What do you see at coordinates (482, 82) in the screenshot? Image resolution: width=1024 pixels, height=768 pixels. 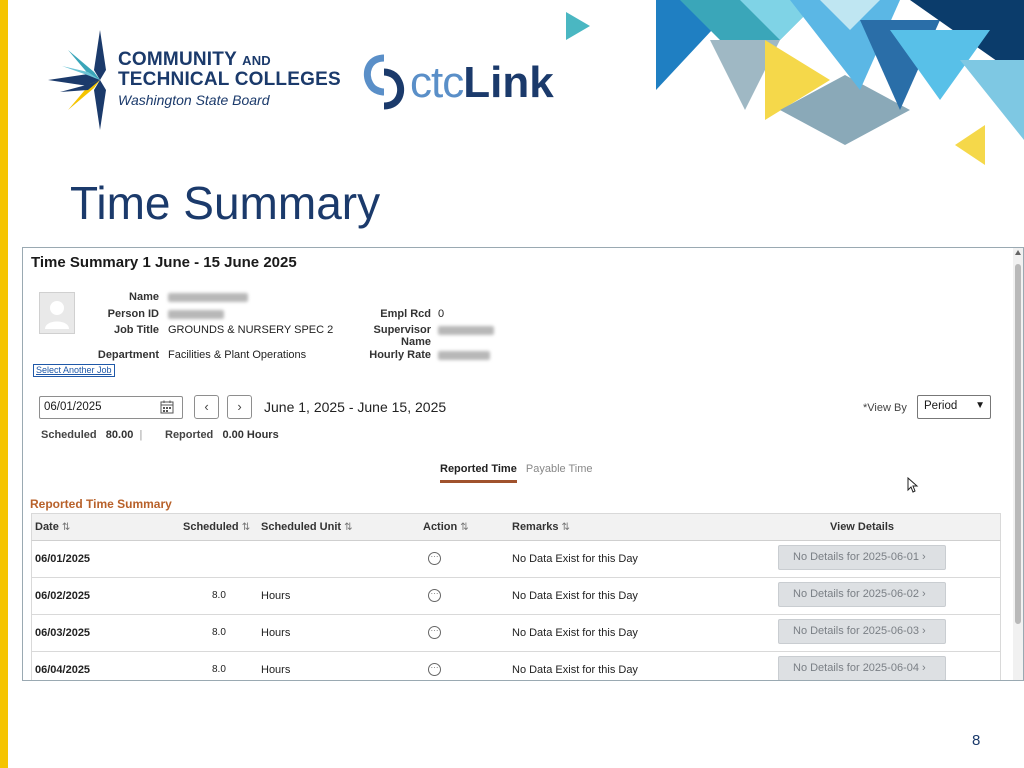 I see `ctclink-logo-text: ctcLink` at bounding box center [482, 82].